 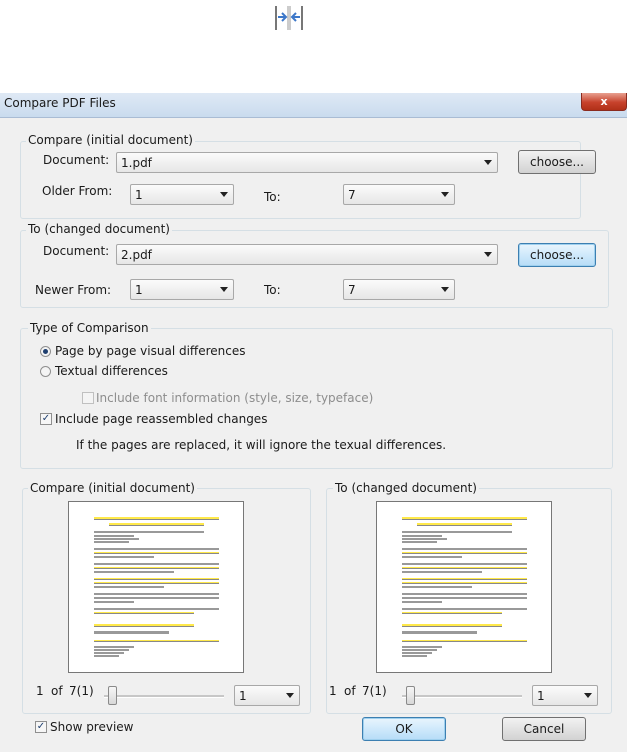 What do you see at coordinates (89, 328) in the screenshot?
I see `comparison-type-legend: Type of Comparison` at bounding box center [89, 328].